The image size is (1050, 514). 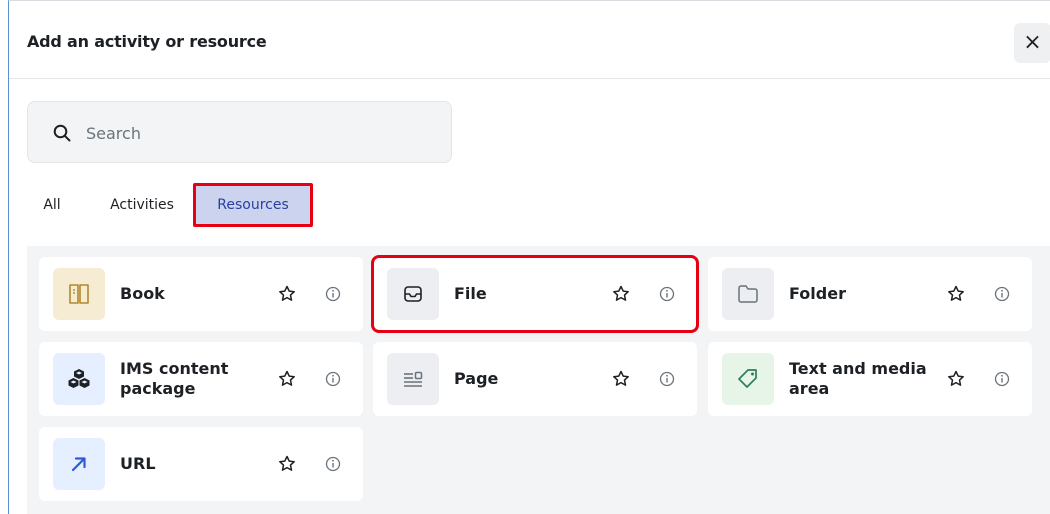 I want to click on resource-card-book: Book, so click(x=201, y=294).